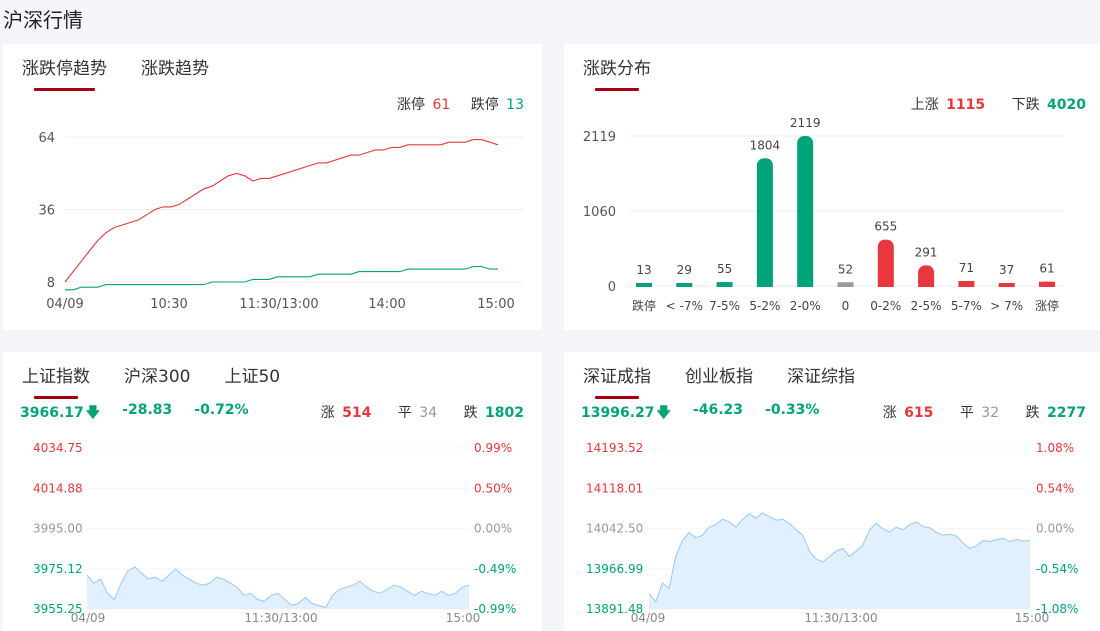  Describe the element at coordinates (966, 268) in the screenshot. I see `bar-value-label: 71` at that location.